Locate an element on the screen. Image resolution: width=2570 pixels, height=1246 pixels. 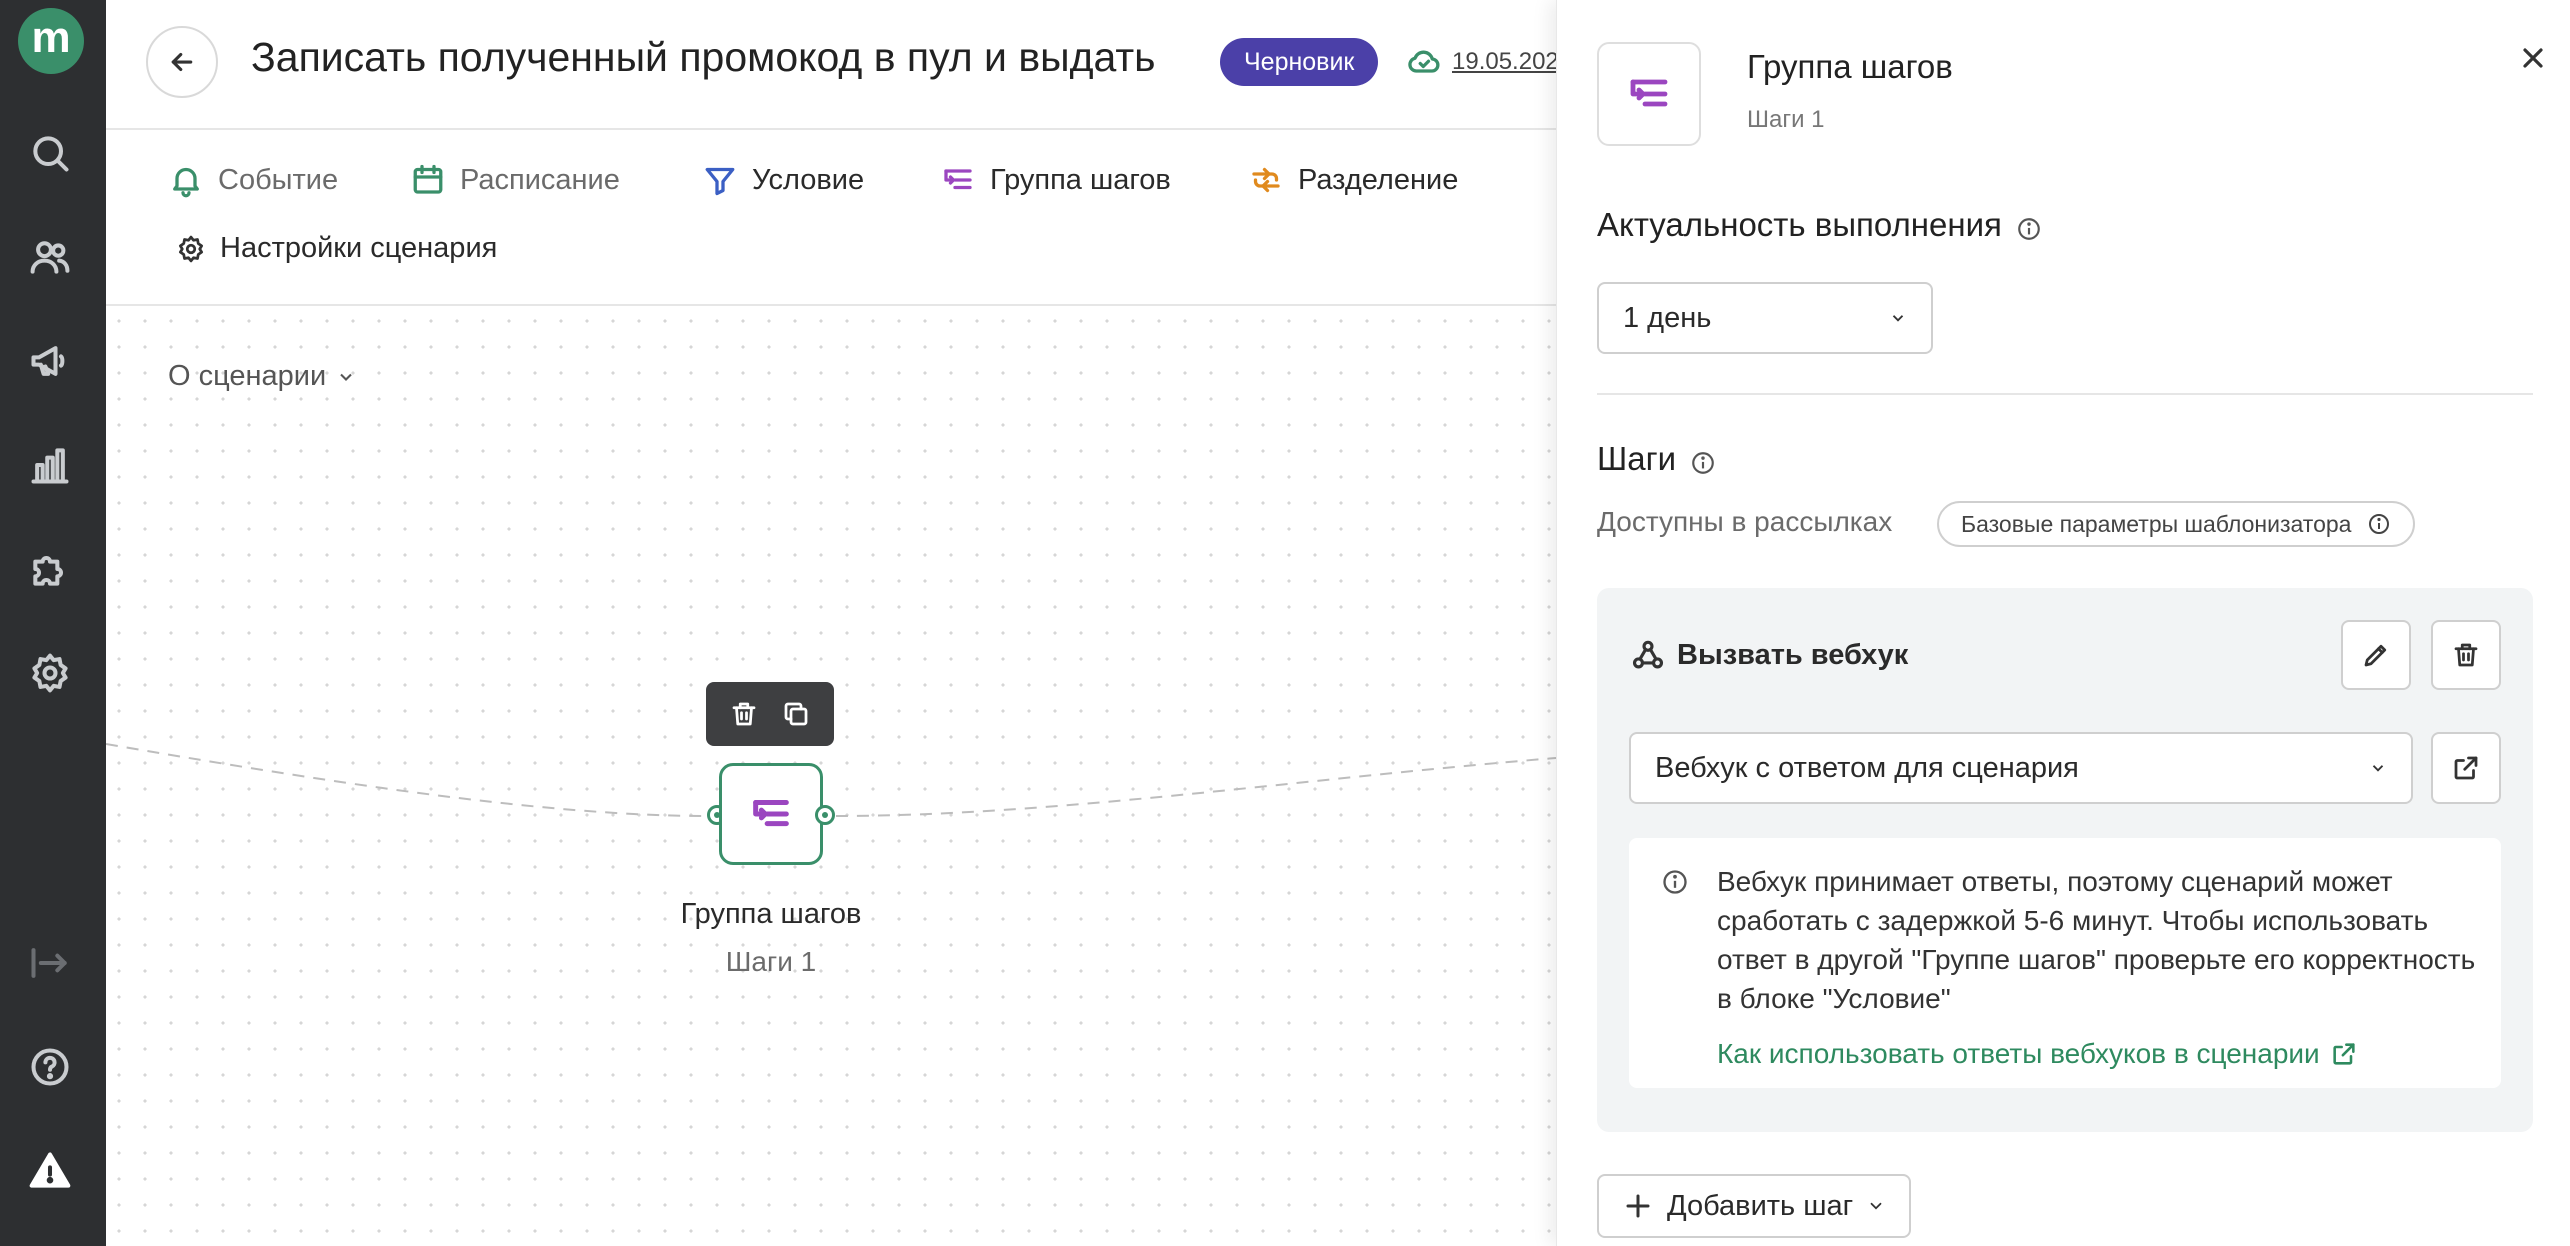
open-webhook-button is located at coordinates (2466, 768).